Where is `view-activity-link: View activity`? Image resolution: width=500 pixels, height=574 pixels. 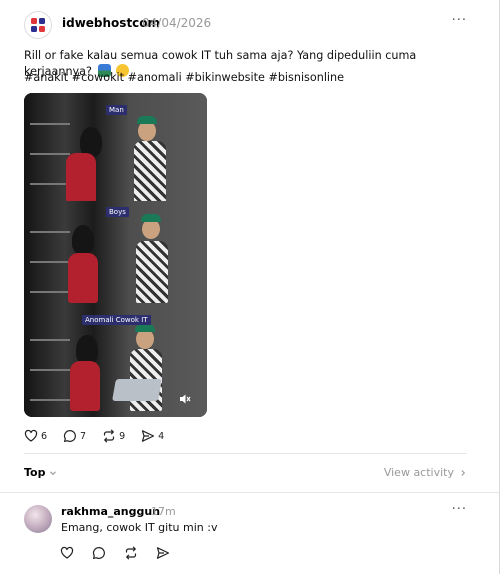 view-activity-link: View activity is located at coordinates (425, 472).